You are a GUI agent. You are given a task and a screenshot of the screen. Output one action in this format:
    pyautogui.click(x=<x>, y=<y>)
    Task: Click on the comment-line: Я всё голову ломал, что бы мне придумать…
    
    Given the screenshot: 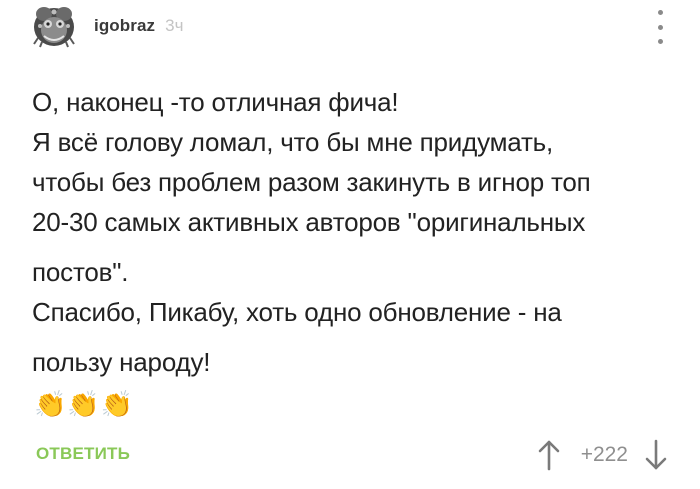 What is the action you would take?
    pyautogui.click(x=293, y=142)
    